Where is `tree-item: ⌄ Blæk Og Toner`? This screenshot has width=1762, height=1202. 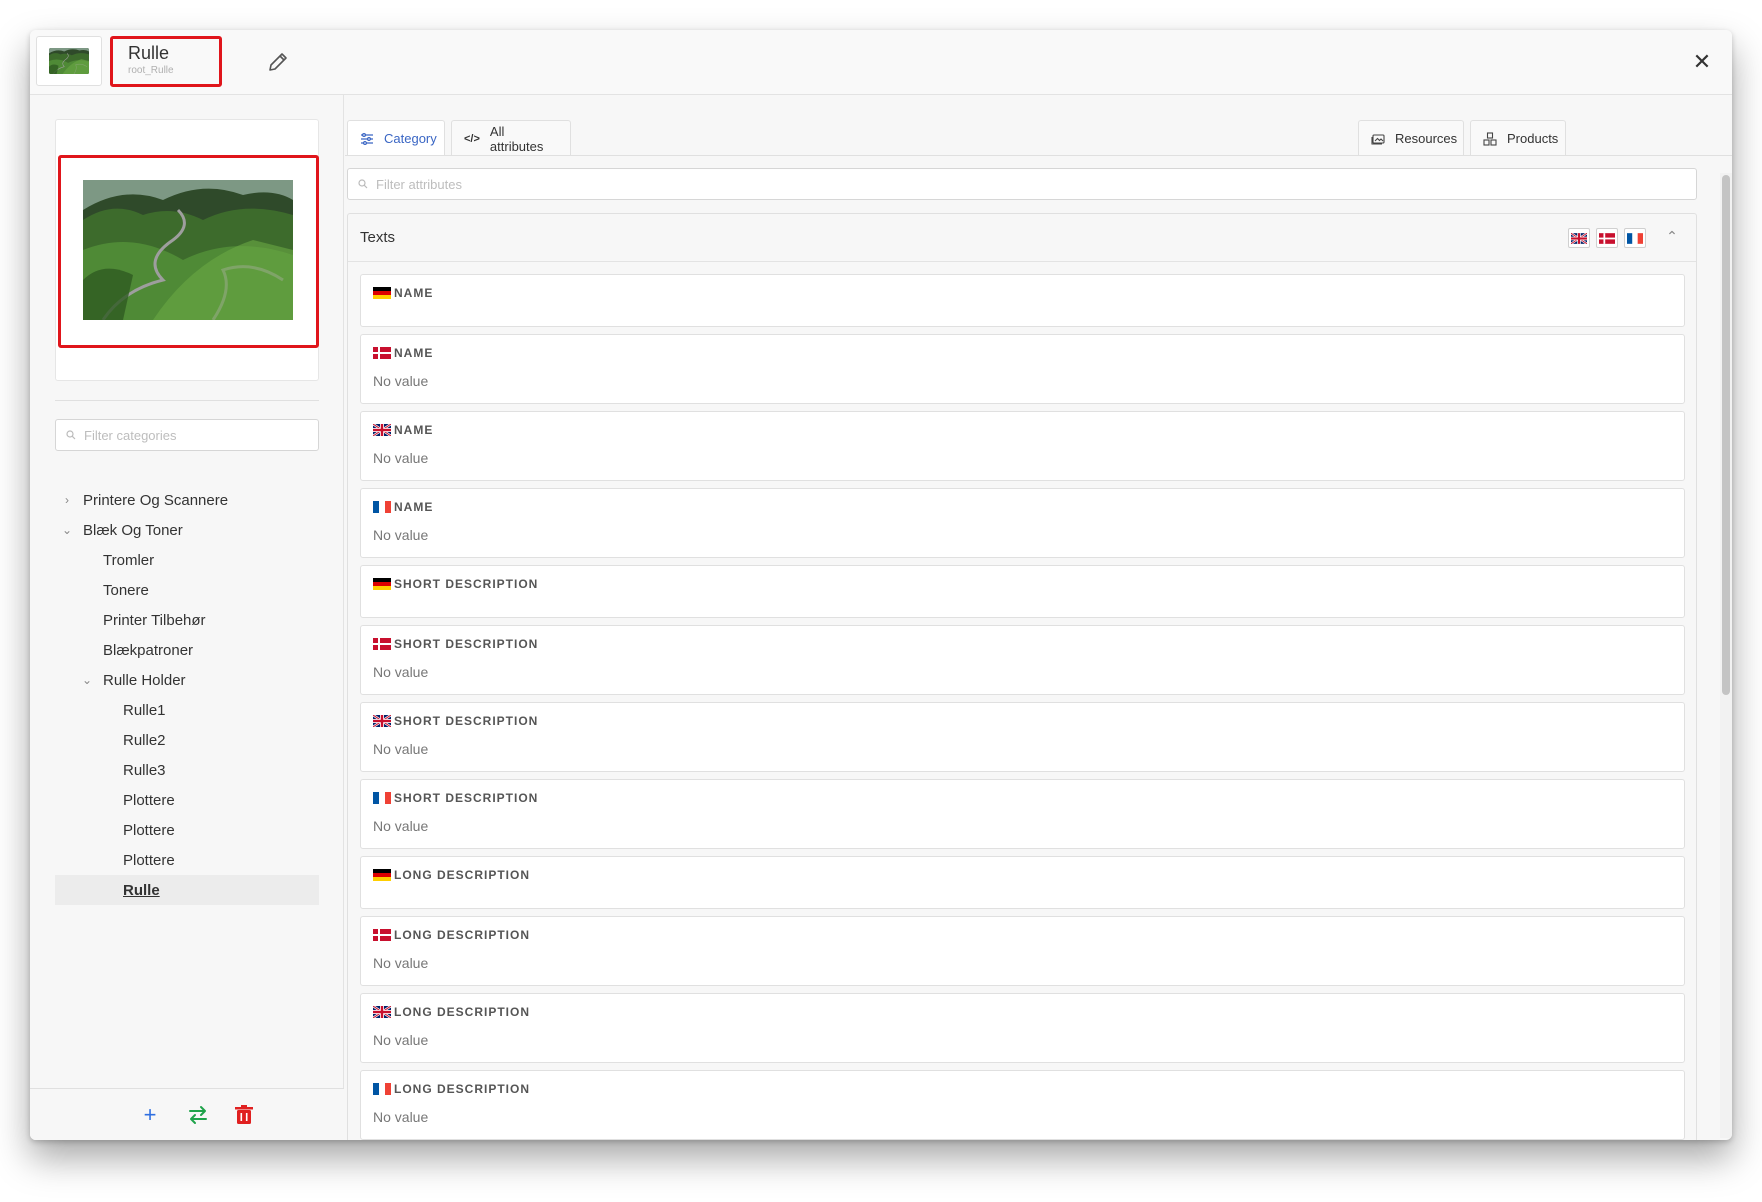
tree-item: ⌄ Blæk Og Toner is located at coordinates (187, 530).